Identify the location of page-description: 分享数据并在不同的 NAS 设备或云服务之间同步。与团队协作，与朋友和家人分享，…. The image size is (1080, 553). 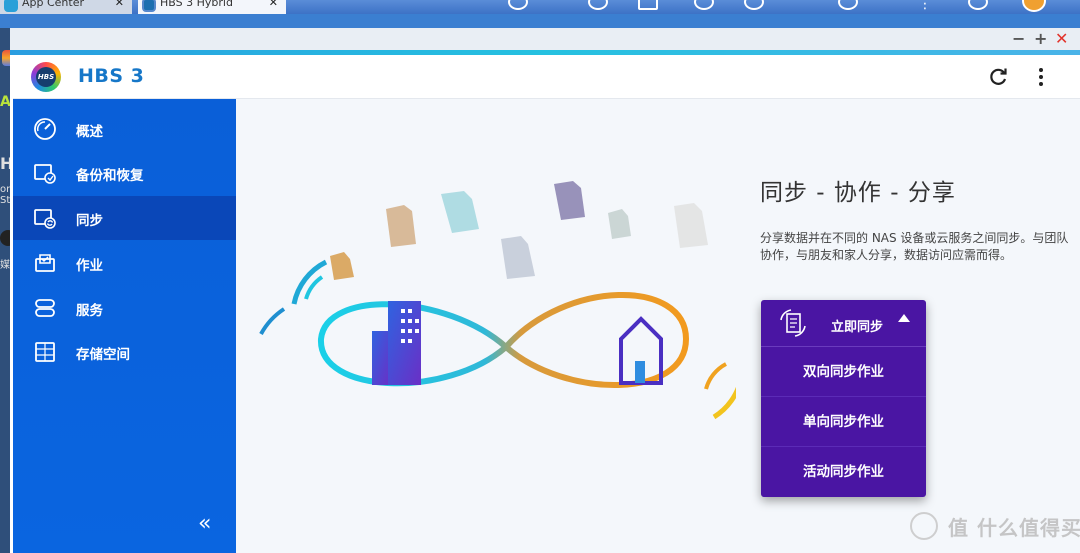
(914, 246).